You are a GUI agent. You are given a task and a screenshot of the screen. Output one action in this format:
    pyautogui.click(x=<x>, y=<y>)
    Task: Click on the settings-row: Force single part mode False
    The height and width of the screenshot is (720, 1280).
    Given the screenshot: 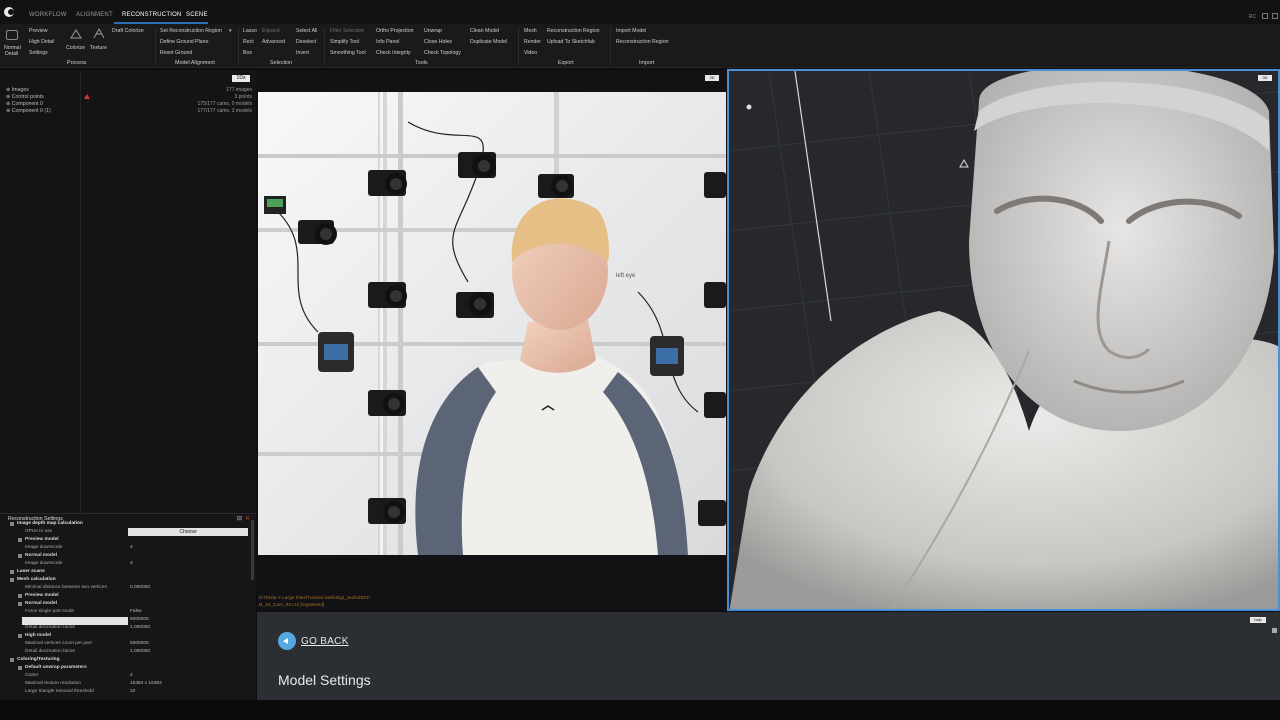 What is the action you would take?
    pyautogui.click(x=125, y=612)
    